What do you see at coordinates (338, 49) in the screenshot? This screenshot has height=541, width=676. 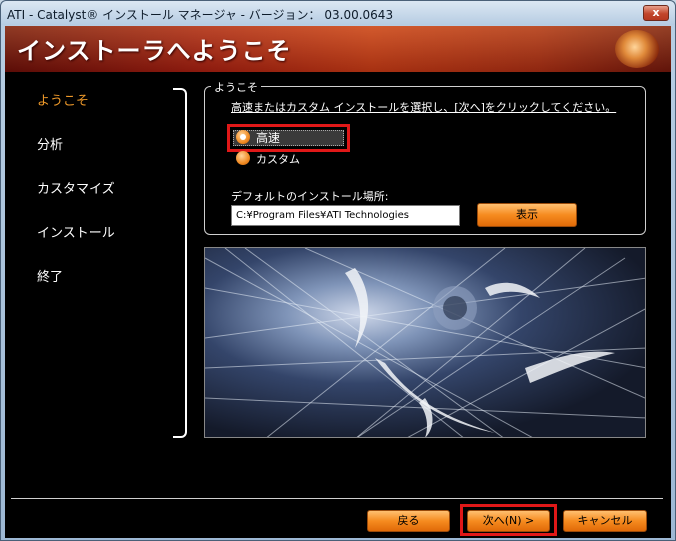 I see `header-banner: インストーラへようこそ` at bounding box center [338, 49].